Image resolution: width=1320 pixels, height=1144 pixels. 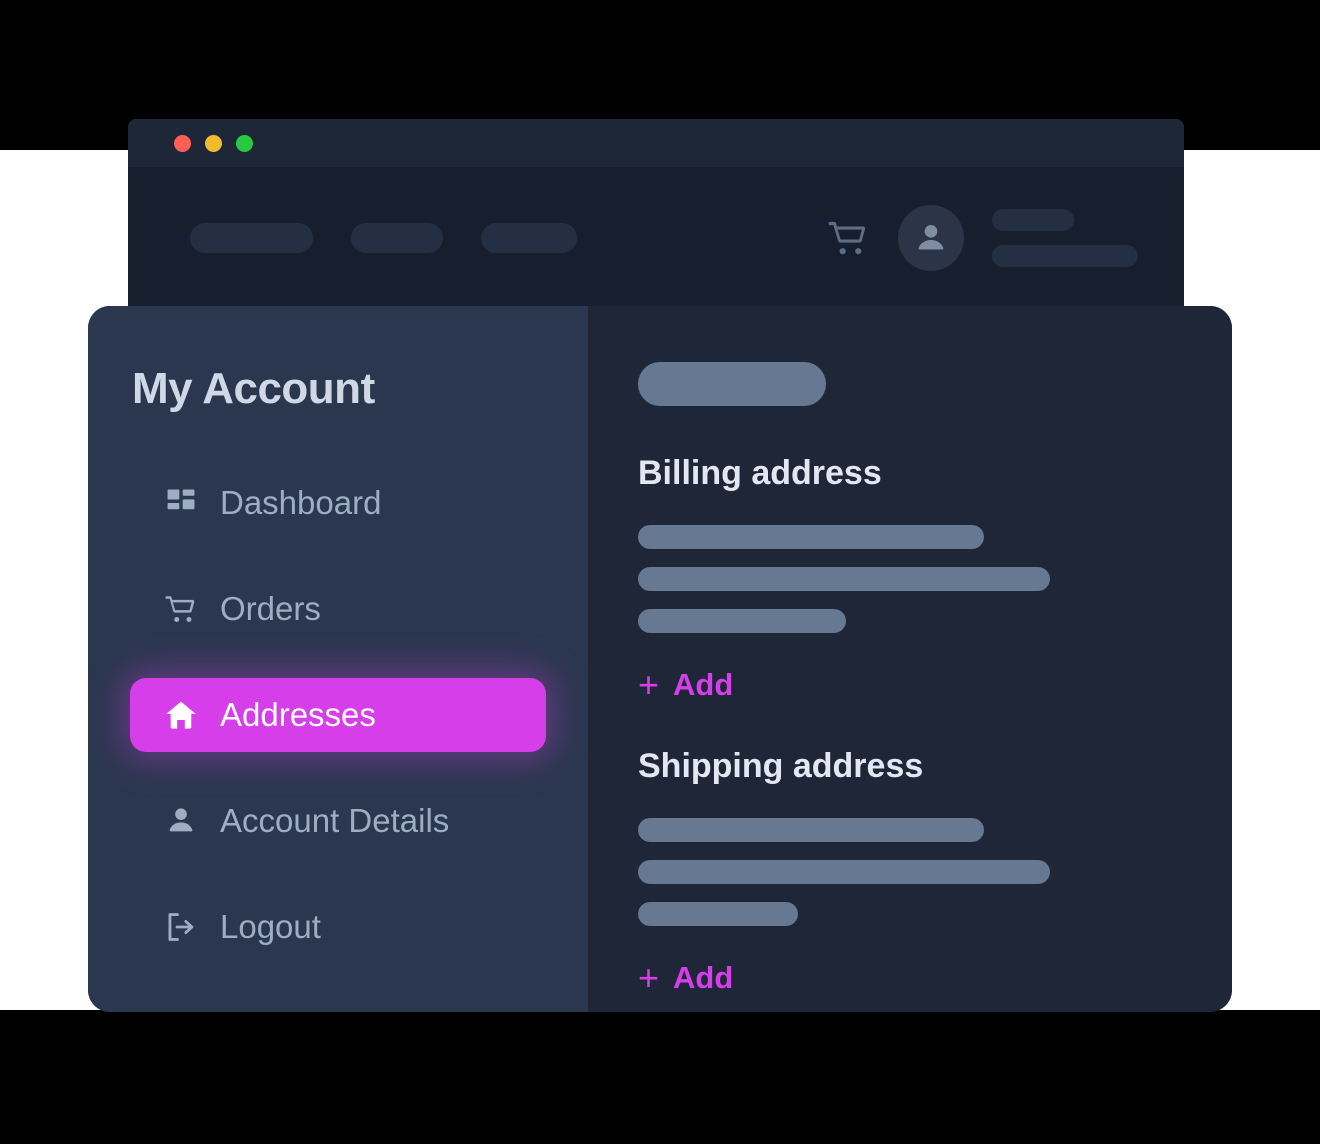 What do you see at coordinates (301, 502) in the screenshot?
I see `sidebar-item-label: Dashboard` at bounding box center [301, 502].